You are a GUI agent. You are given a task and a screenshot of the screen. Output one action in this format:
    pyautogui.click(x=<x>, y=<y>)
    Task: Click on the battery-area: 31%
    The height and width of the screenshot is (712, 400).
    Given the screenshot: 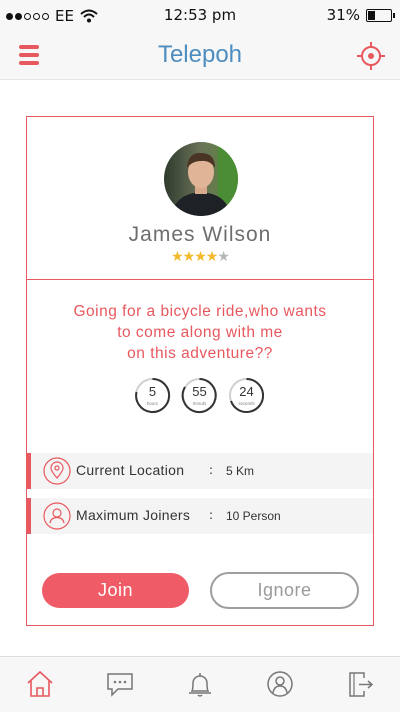 What is the action you would take?
    pyautogui.click(x=360, y=15)
    